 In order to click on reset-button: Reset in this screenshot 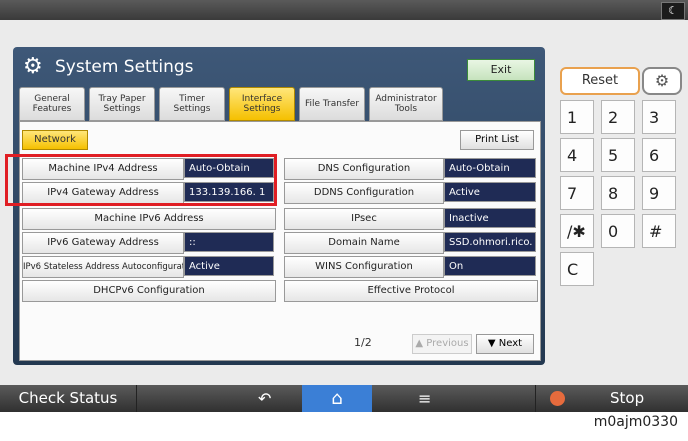, I will do `click(600, 81)`.